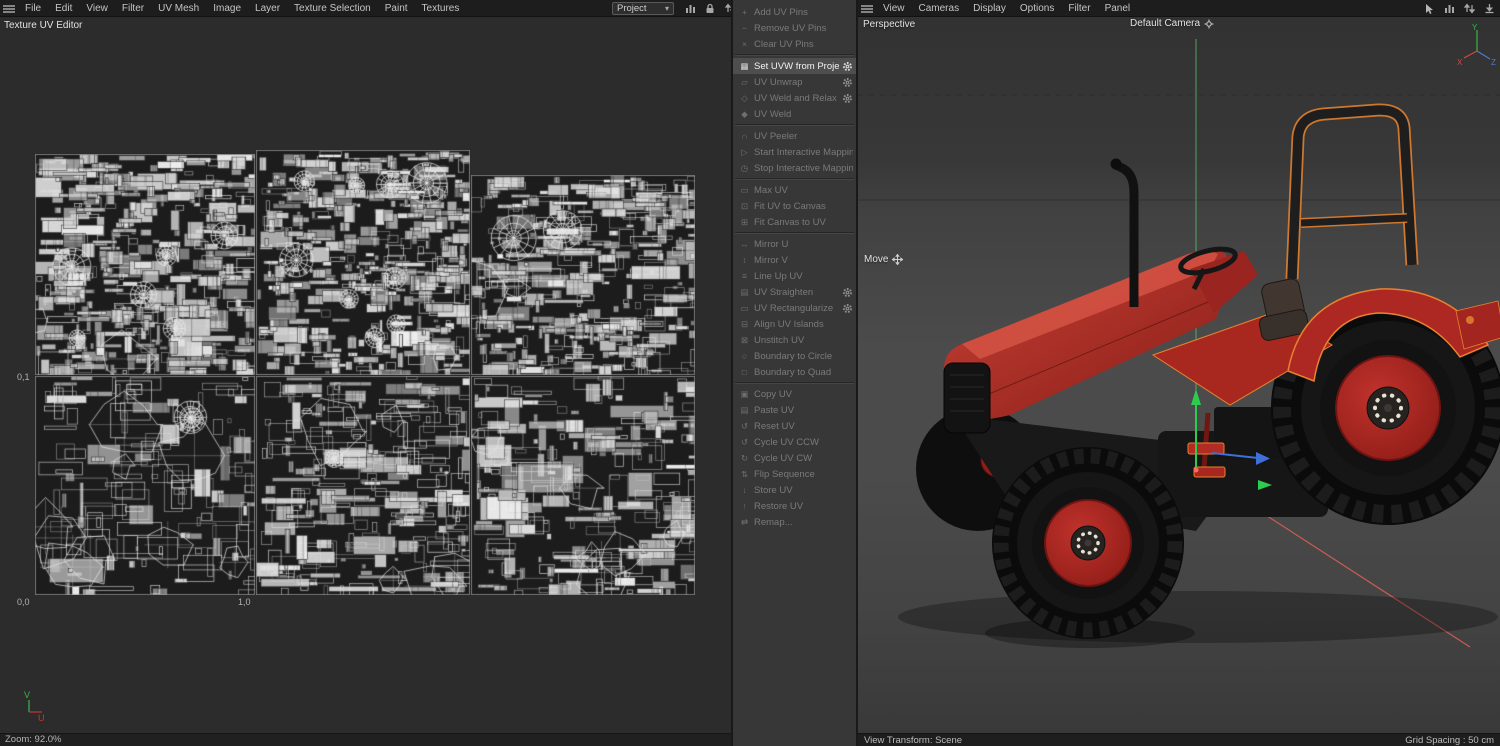  What do you see at coordinates (1460, 62) in the screenshot?
I see `axis-x-label: X` at bounding box center [1460, 62].